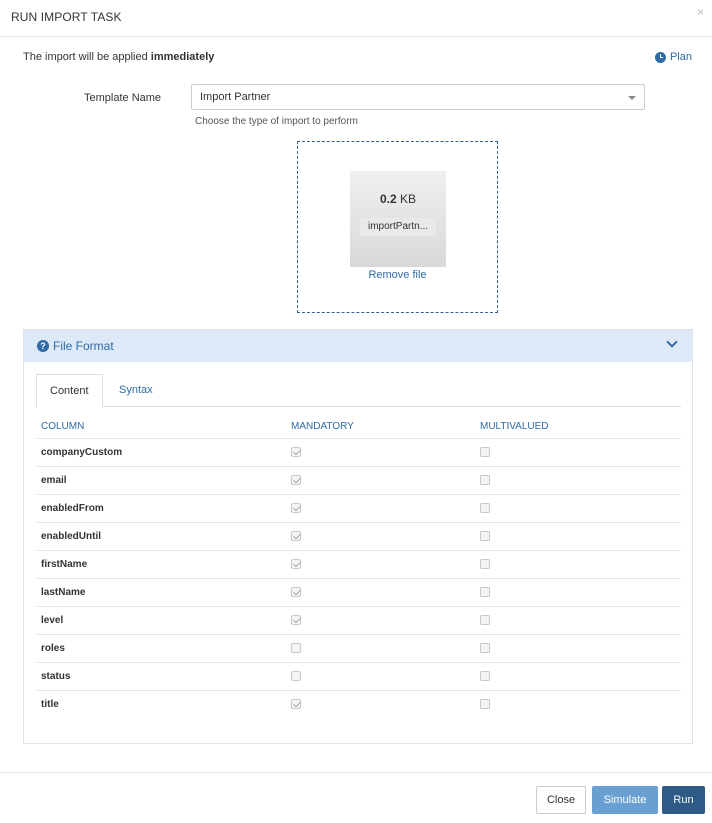 The image size is (712, 823). Describe the element at coordinates (356, 18) in the screenshot. I see `modal-header: RUN IMPORT TASK ×` at that location.